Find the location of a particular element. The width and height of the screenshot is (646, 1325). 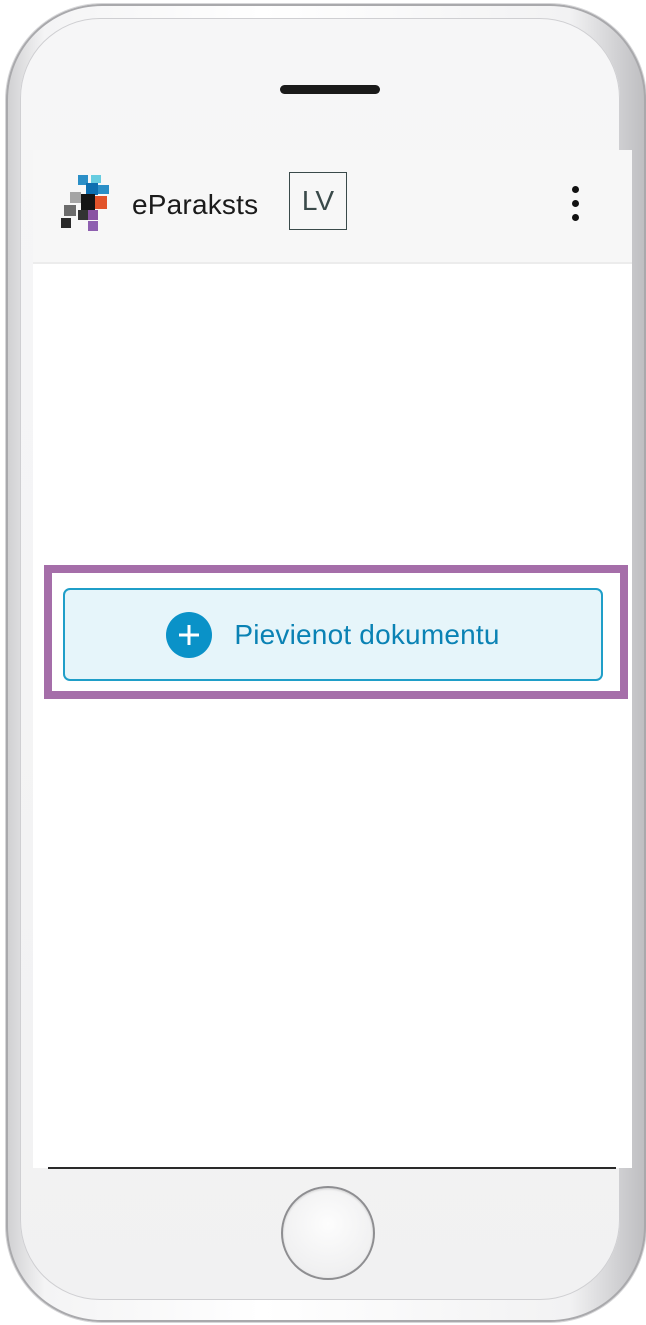

brand-country-badge: LV is located at coordinates (318, 201).